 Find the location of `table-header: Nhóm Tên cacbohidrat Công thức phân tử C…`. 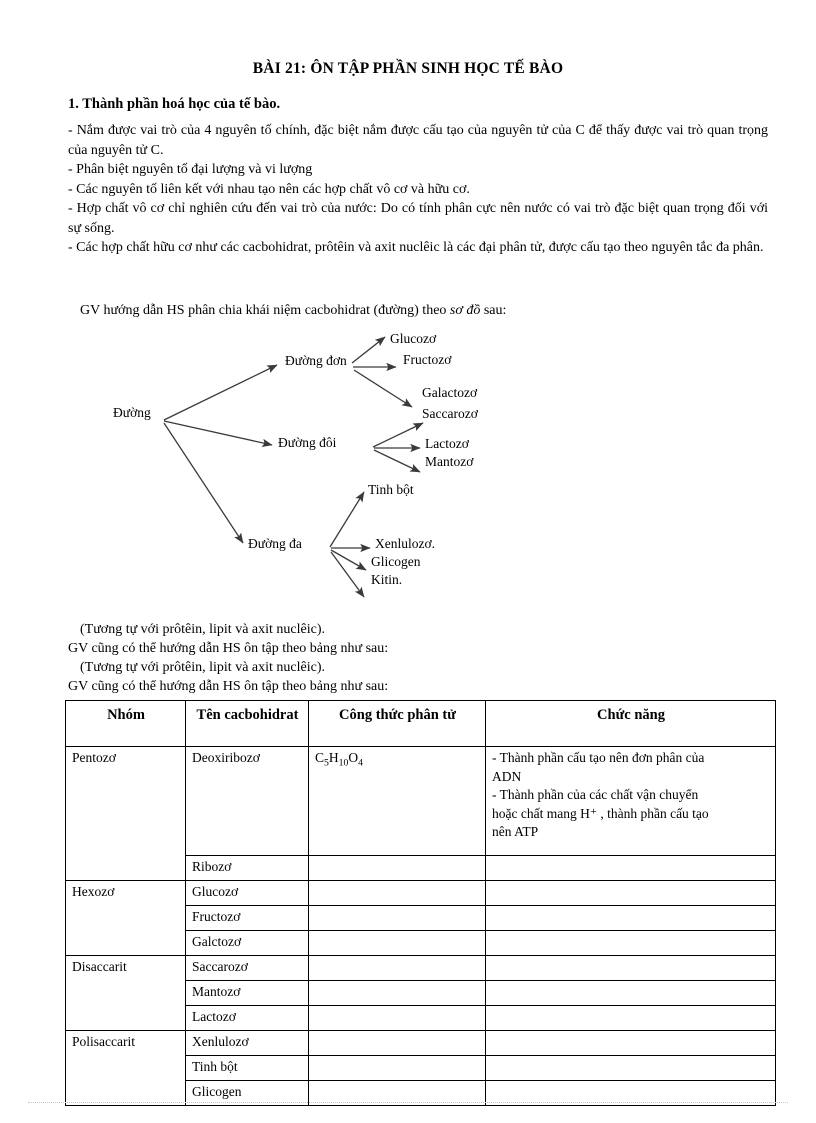

table-header: Nhóm Tên cacbohidrat Công thức phân tử C… is located at coordinates (420, 723).